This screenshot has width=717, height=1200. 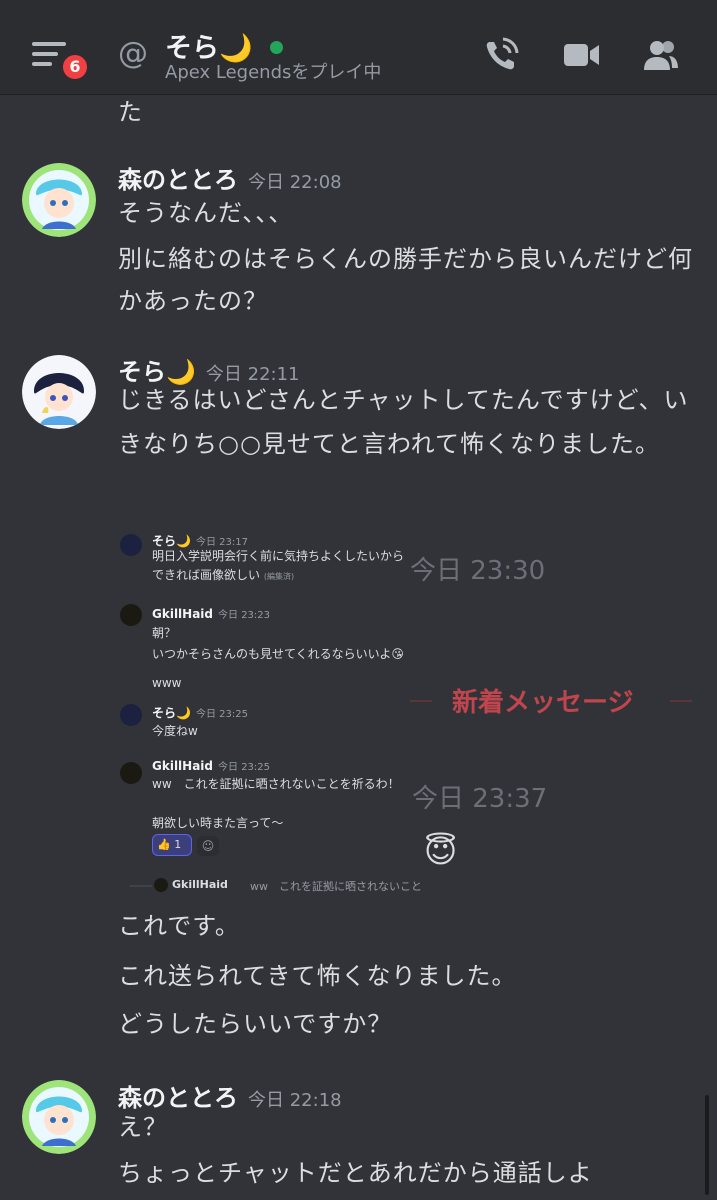 What do you see at coordinates (141, 886) in the screenshot?
I see `reply-line` at bounding box center [141, 886].